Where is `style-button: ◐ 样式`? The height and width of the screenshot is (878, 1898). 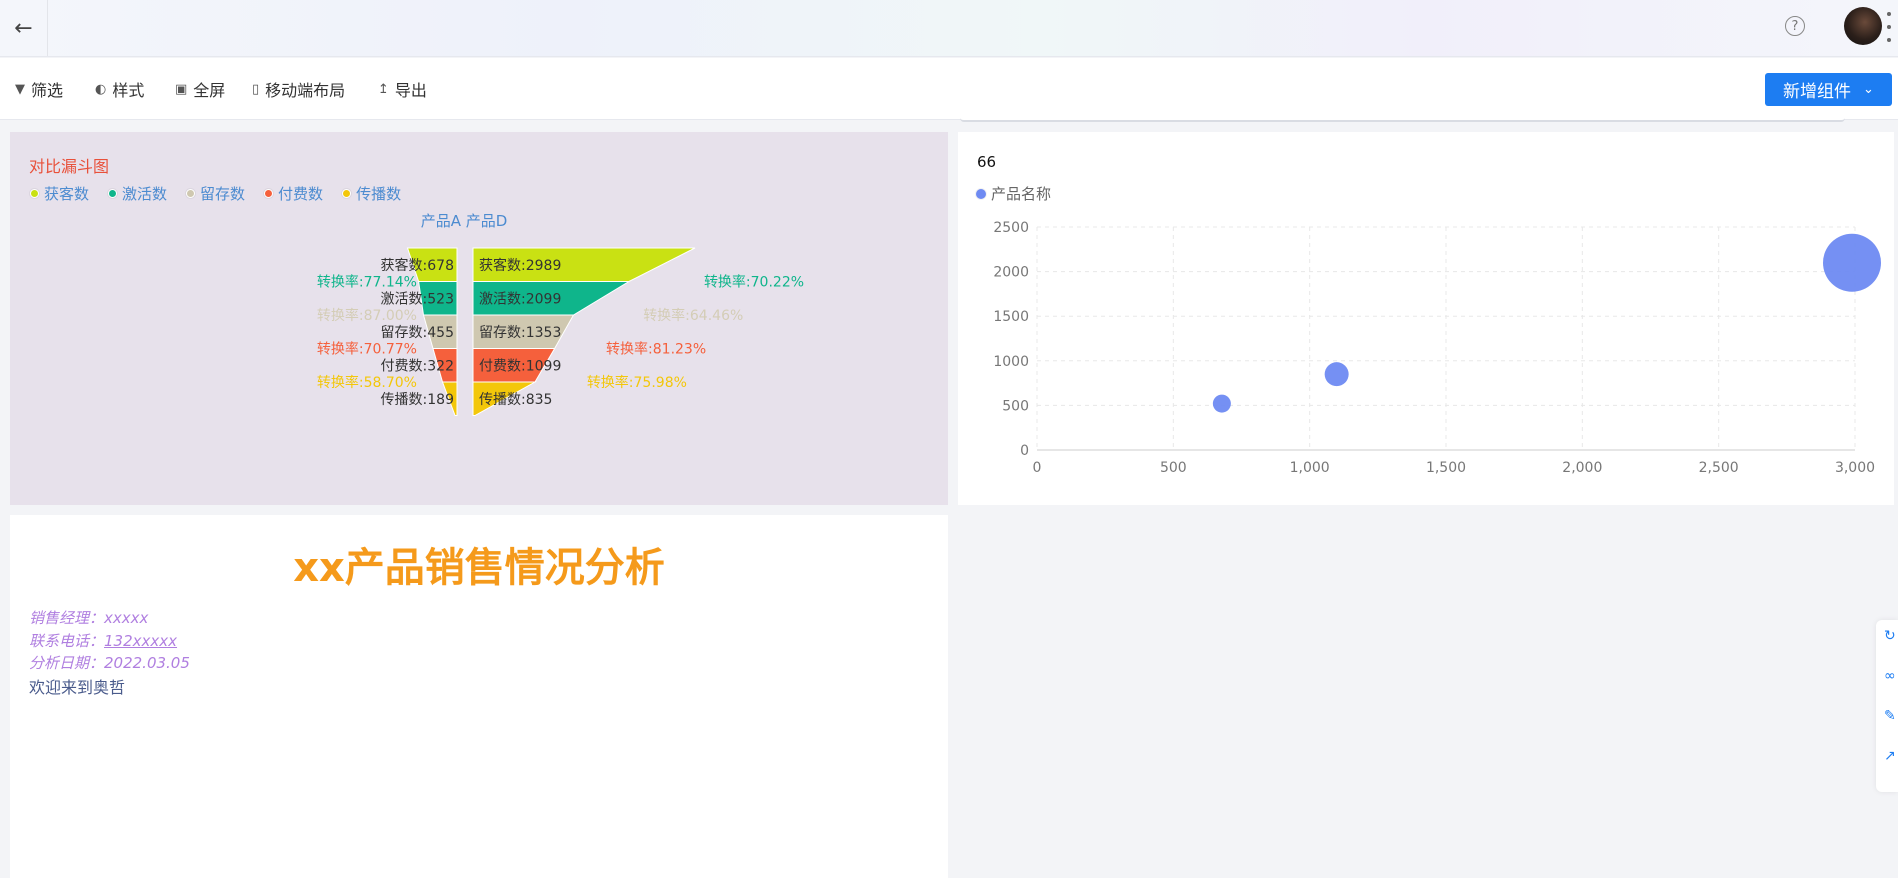 style-button: ◐ 样式 is located at coordinates (120, 89).